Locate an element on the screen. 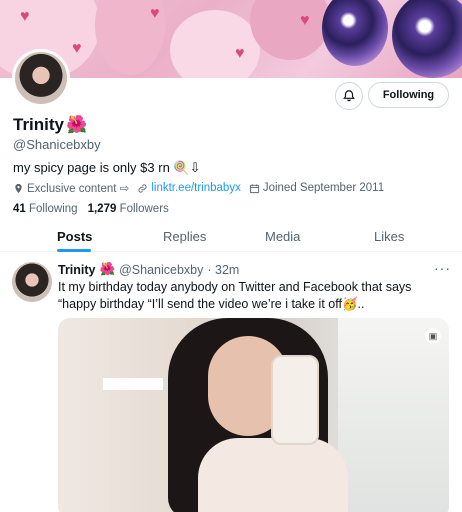 Image resolution: width=462 pixels, height=512 pixels. tweet-avatar is located at coordinates (32, 282).